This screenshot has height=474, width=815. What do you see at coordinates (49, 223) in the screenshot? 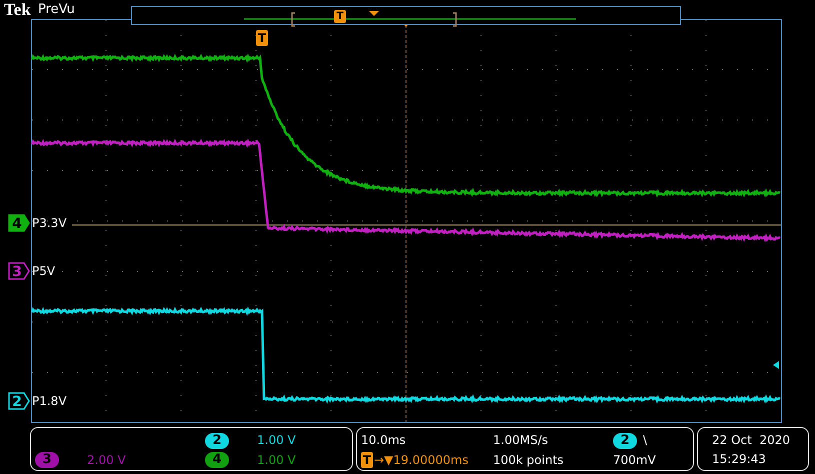
I see `channel-label: P3.3V` at bounding box center [49, 223].